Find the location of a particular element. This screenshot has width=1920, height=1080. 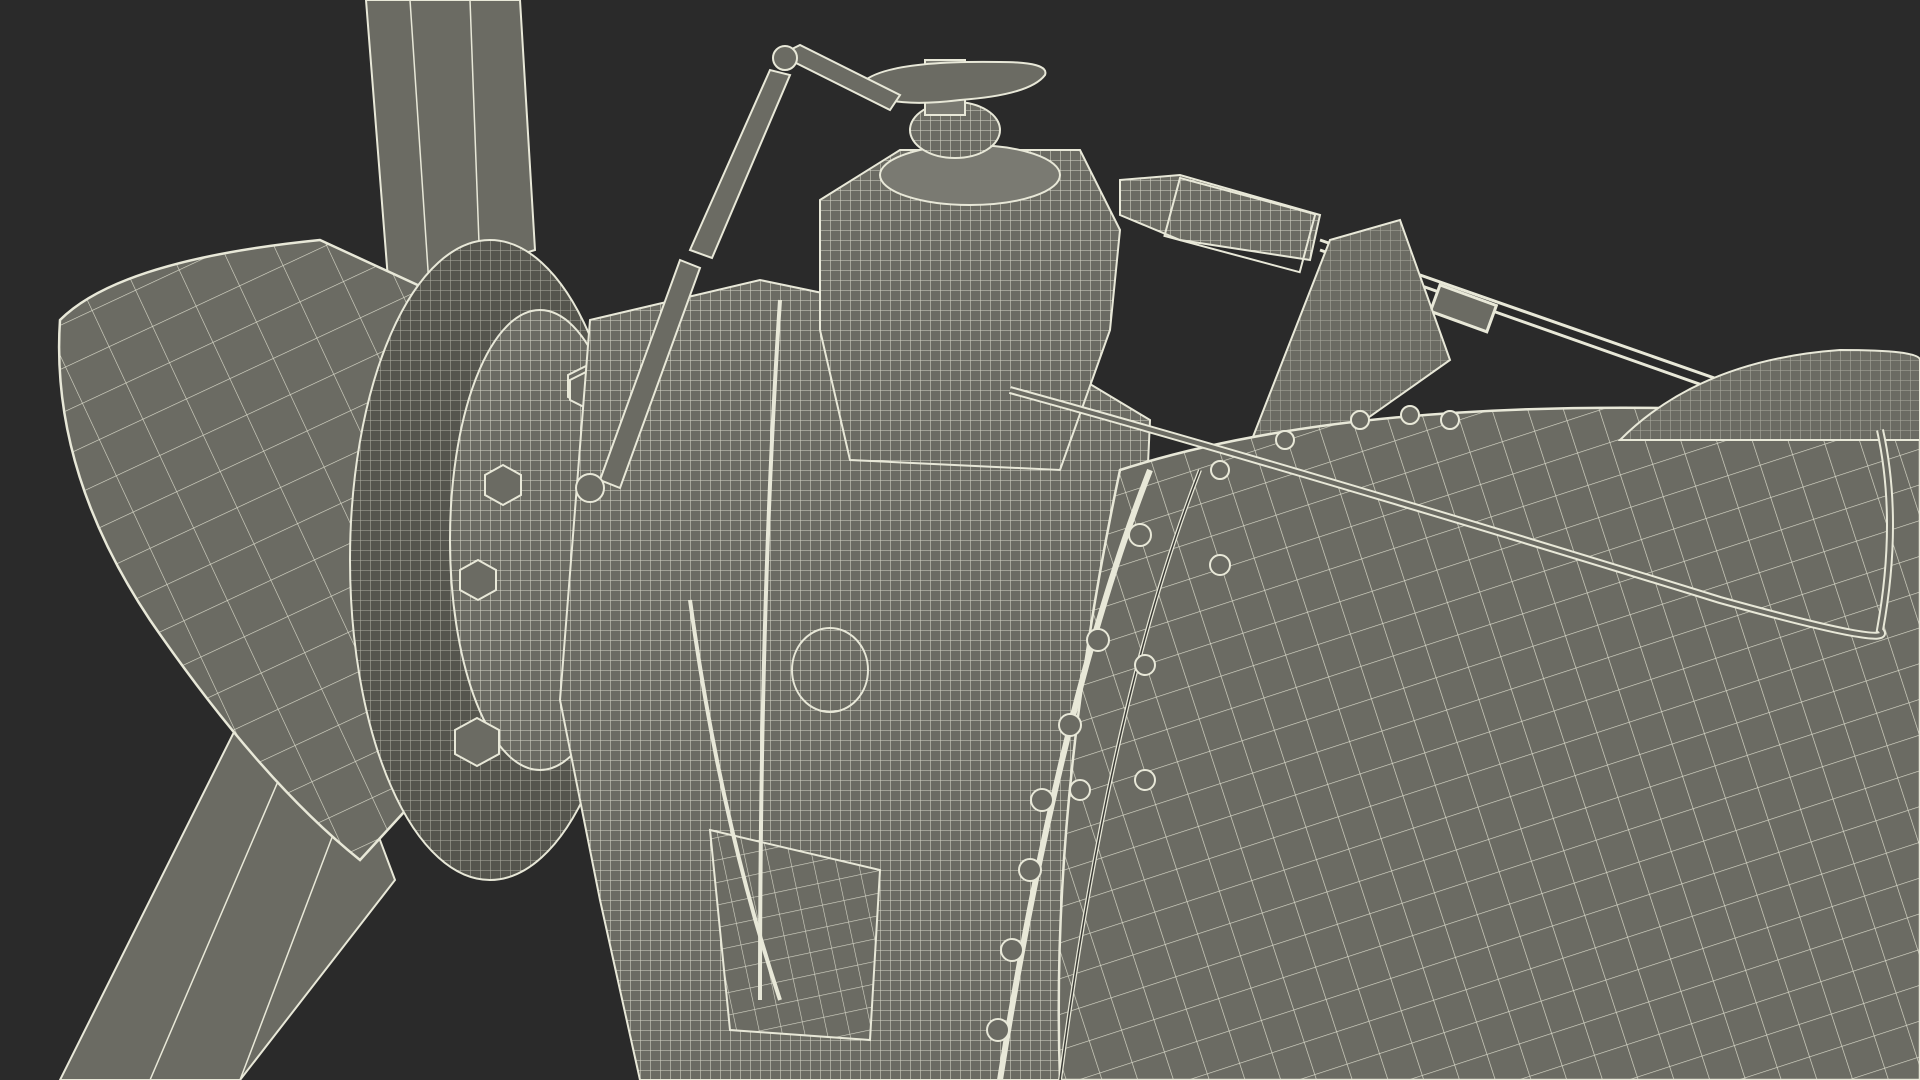

inspection-port is located at coordinates (830, 670).